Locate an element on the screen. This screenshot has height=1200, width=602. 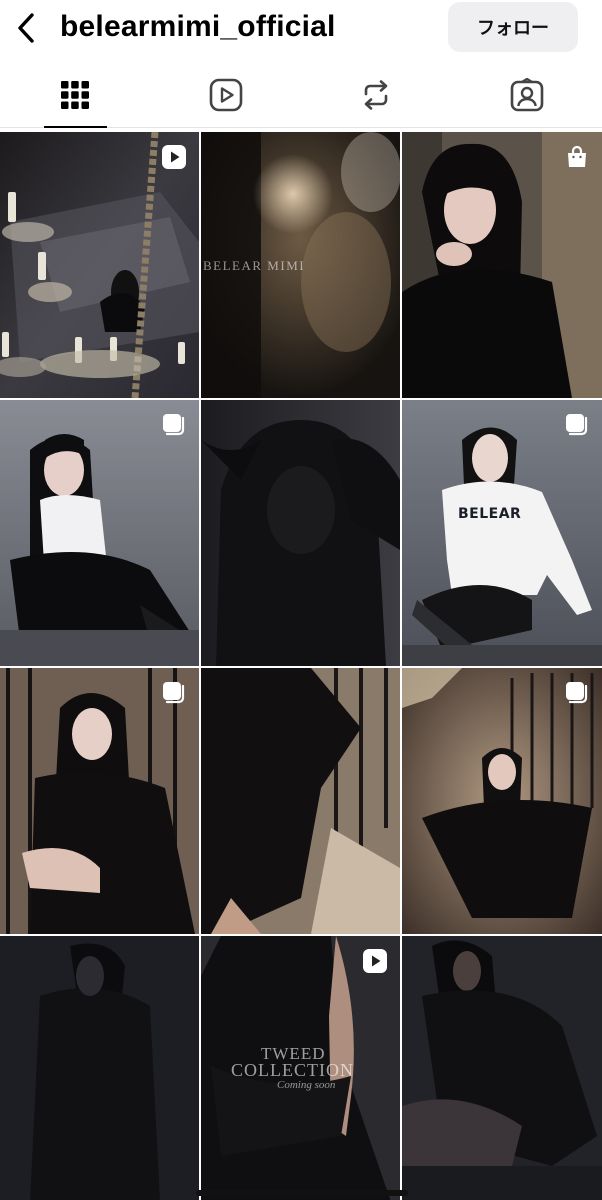
back-button is located at coordinates (26, 28).